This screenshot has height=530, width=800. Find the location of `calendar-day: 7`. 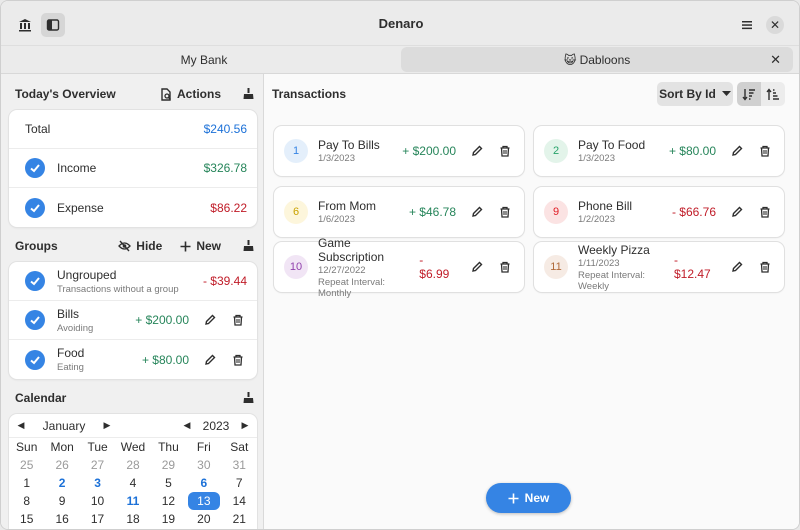

calendar-day: 7 is located at coordinates (239, 483).